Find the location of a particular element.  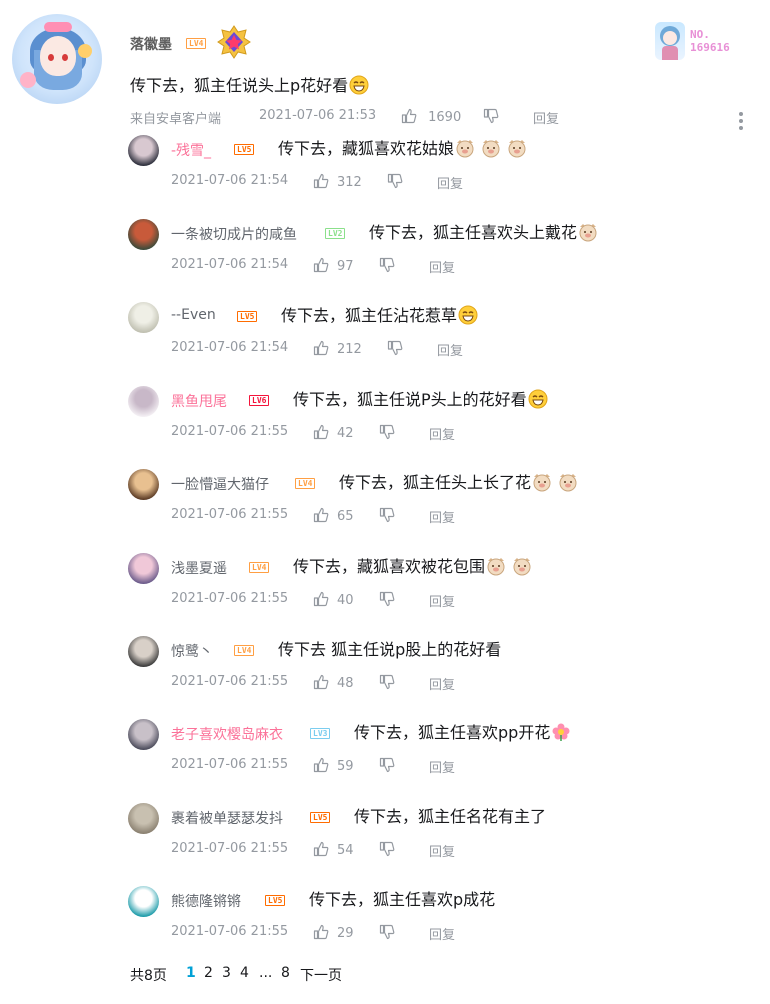

like-button: 97 is located at coordinates (333, 265).